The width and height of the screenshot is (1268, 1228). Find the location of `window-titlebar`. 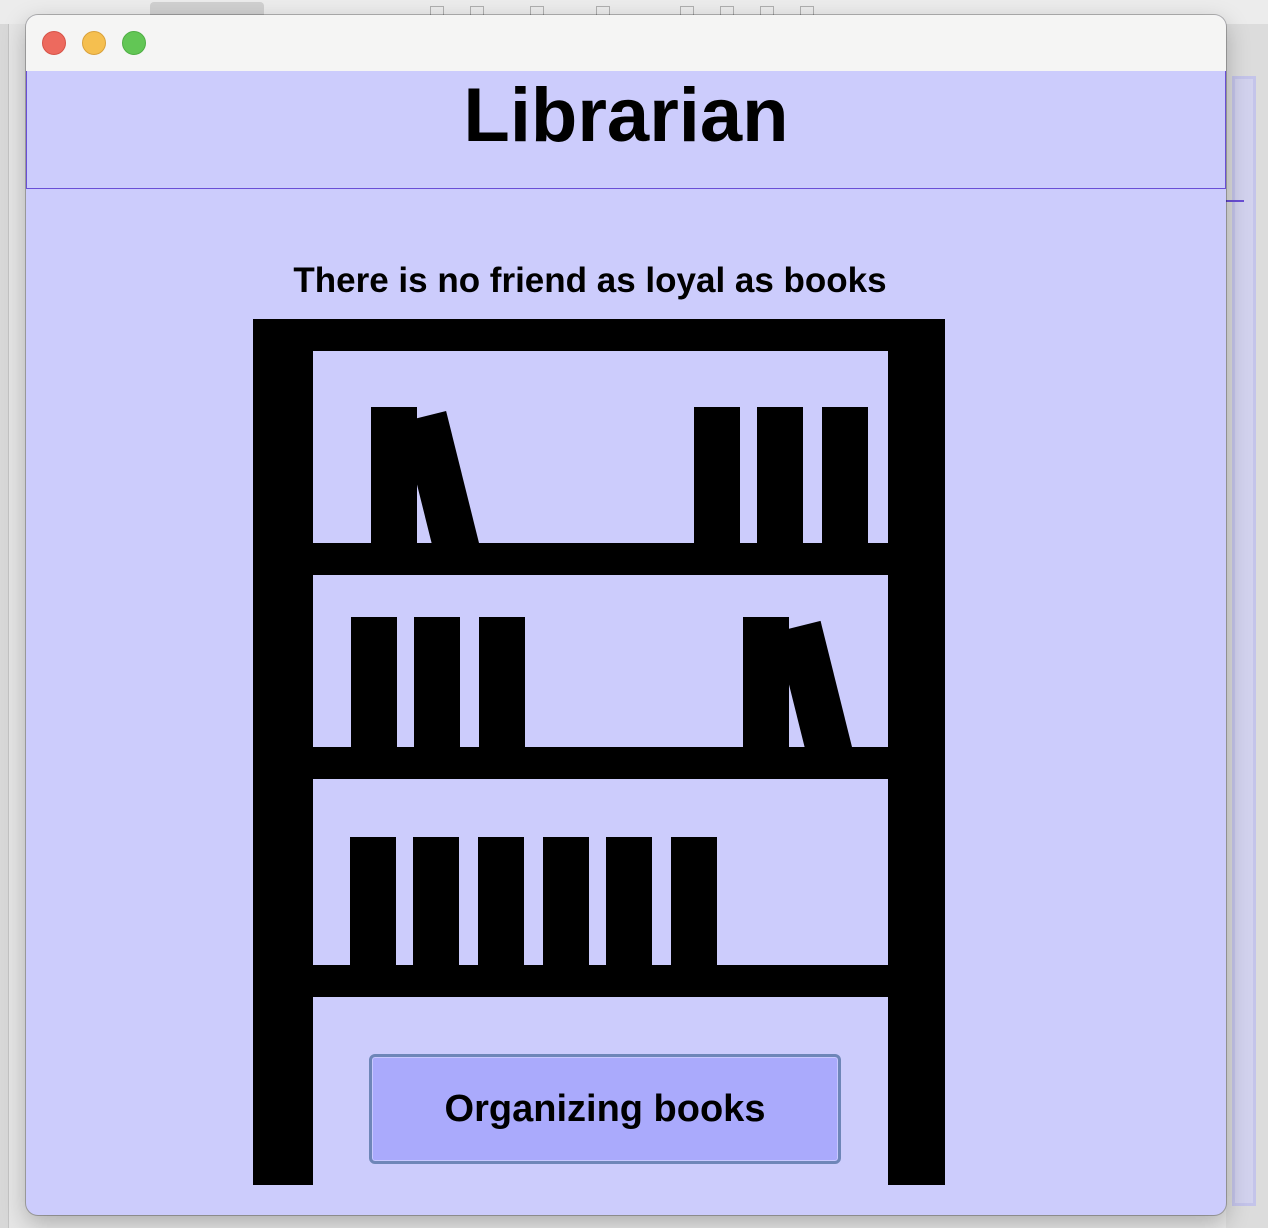

window-titlebar is located at coordinates (626, 43).